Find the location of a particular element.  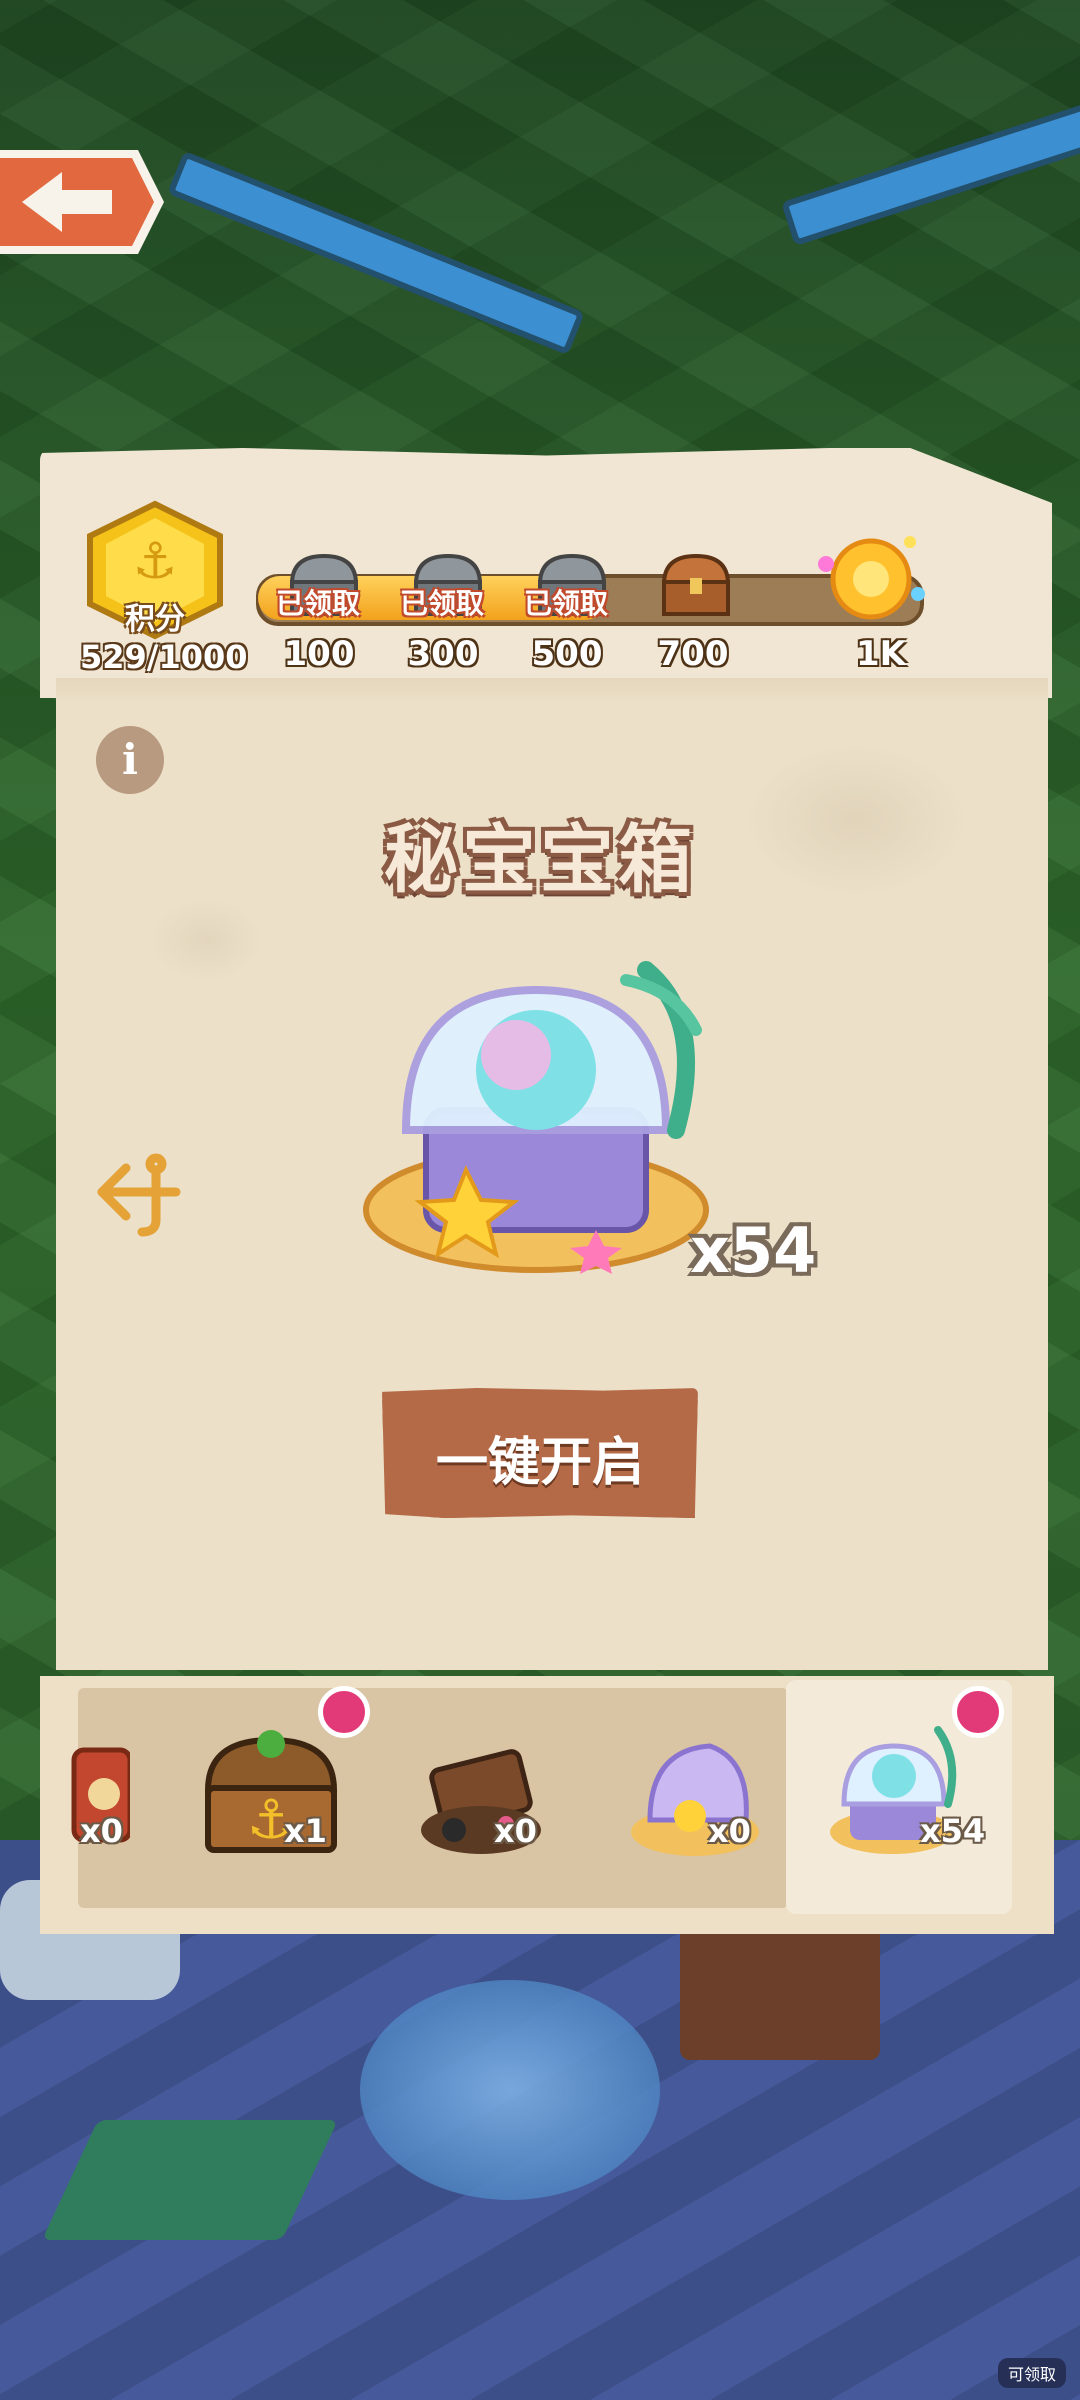

claimable-label: 可领取 is located at coordinates (1031, 2373).